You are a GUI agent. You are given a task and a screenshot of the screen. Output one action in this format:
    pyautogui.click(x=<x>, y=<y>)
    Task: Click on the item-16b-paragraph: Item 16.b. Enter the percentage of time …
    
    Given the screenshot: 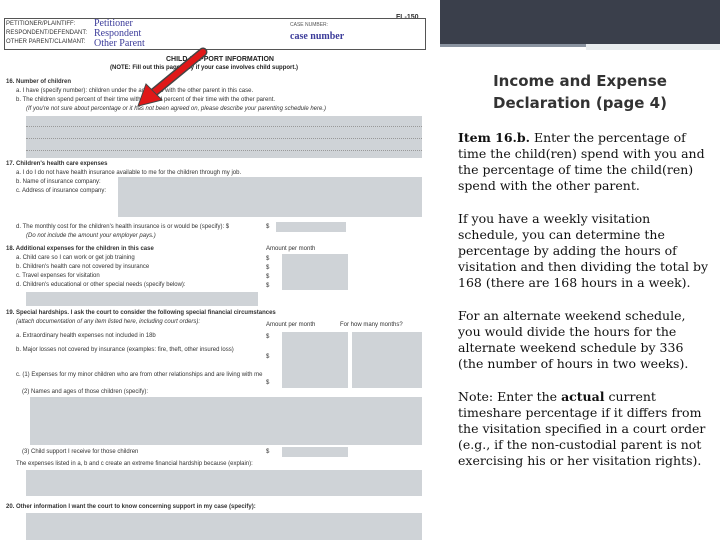 What is the action you would take?
    pyautogui.click(x=584, y=162)
    